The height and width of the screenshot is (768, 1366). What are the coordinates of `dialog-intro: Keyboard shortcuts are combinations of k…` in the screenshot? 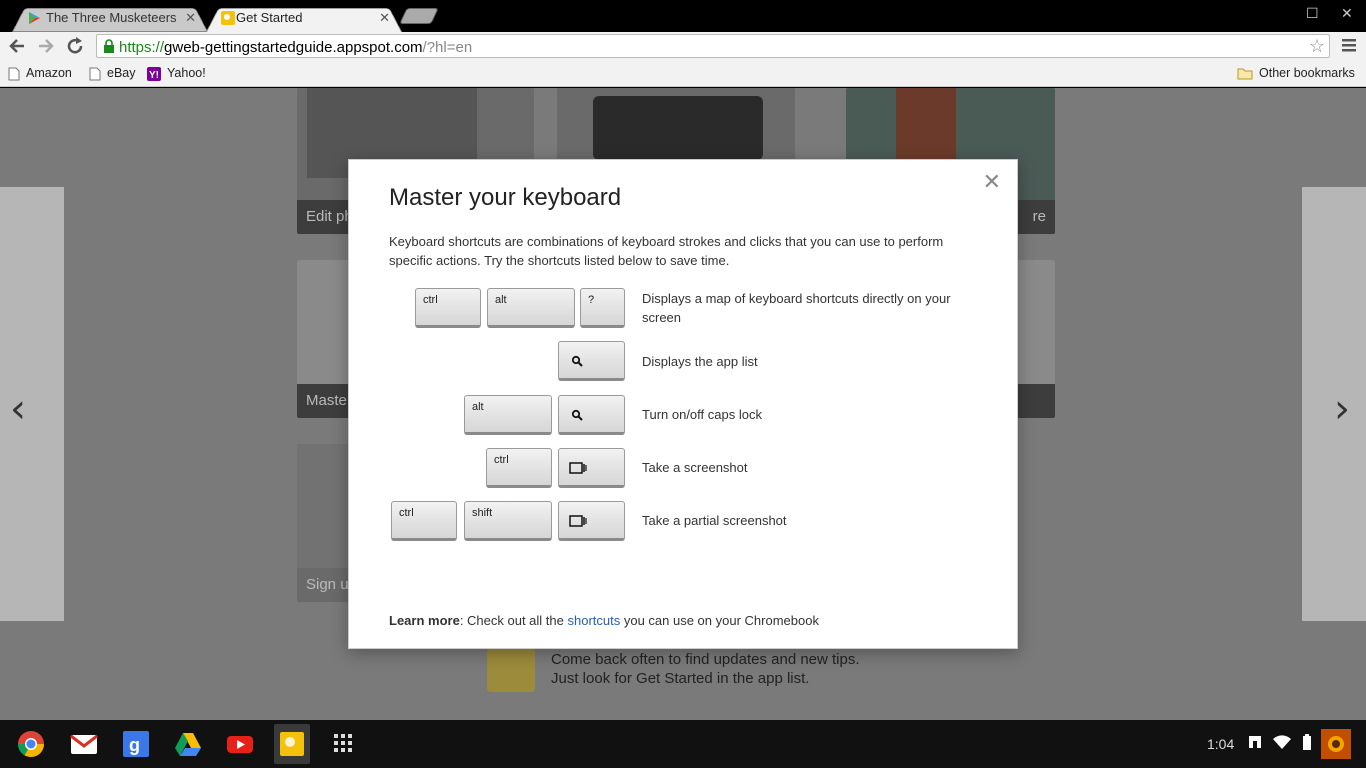 It's located at (666, 251).